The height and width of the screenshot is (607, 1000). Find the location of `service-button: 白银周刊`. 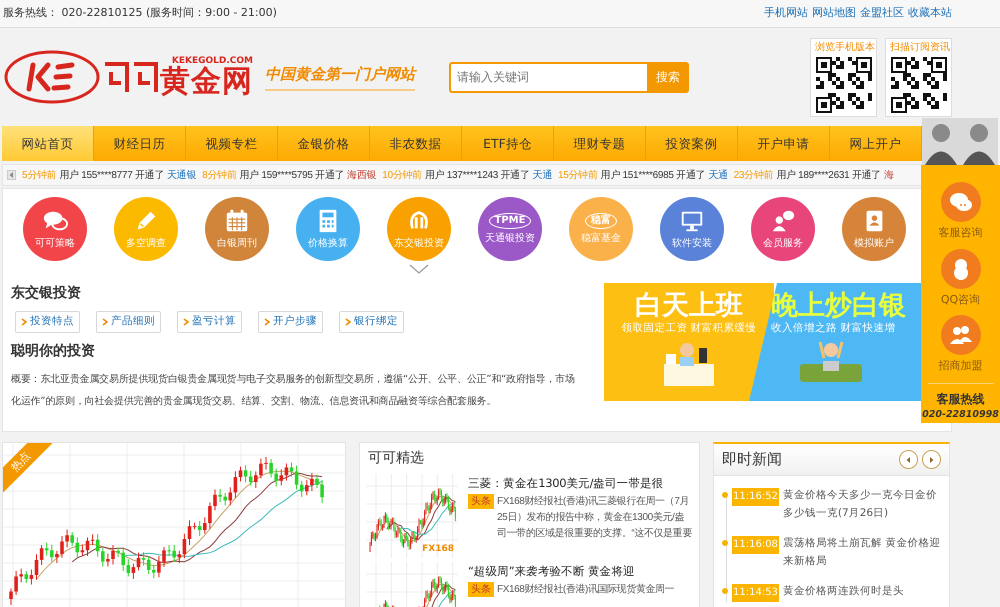

service-button: 白银周刊 is located at coordinates (237, 229).